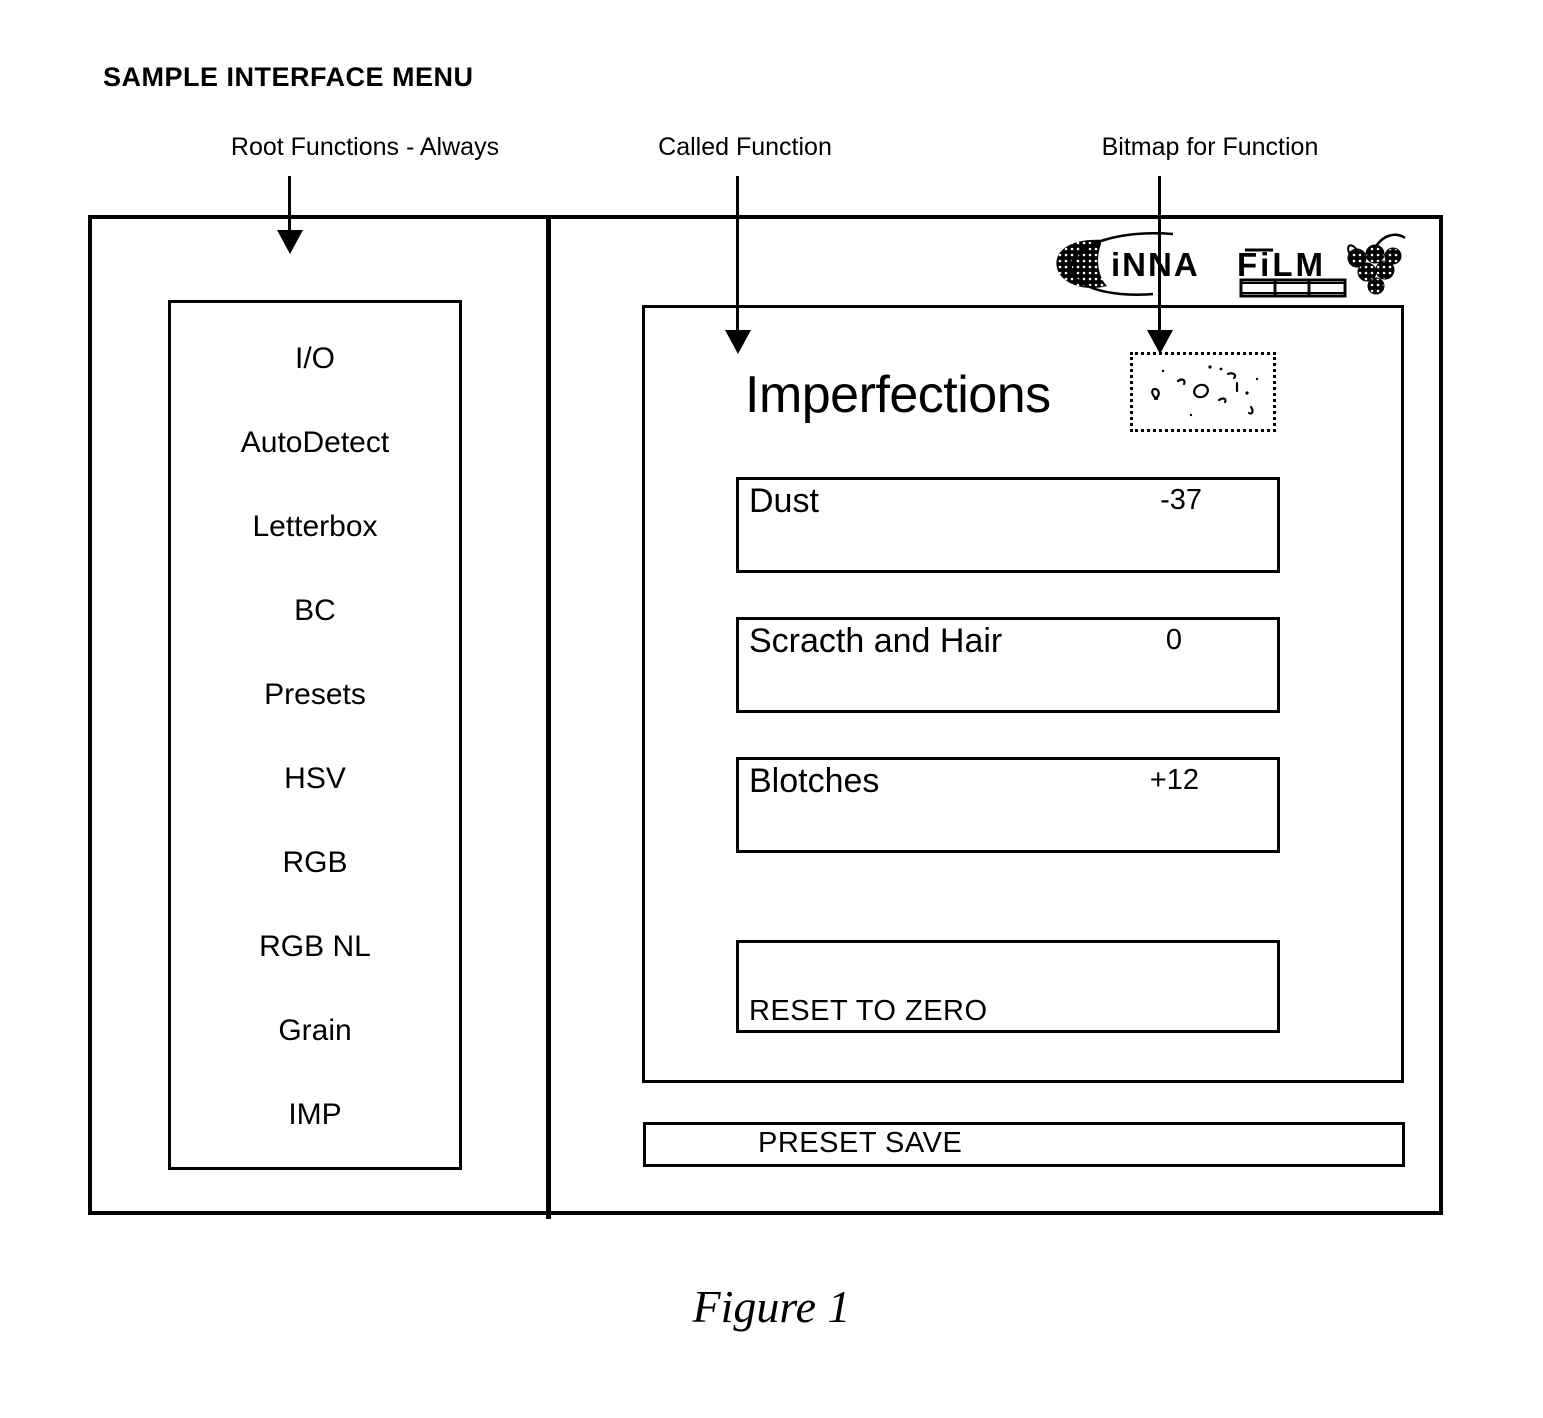  What do you see at coordinates (1155, 264) in the screenshot?
I see `svg-text: iNNA` at bounding box center [1155, 264].